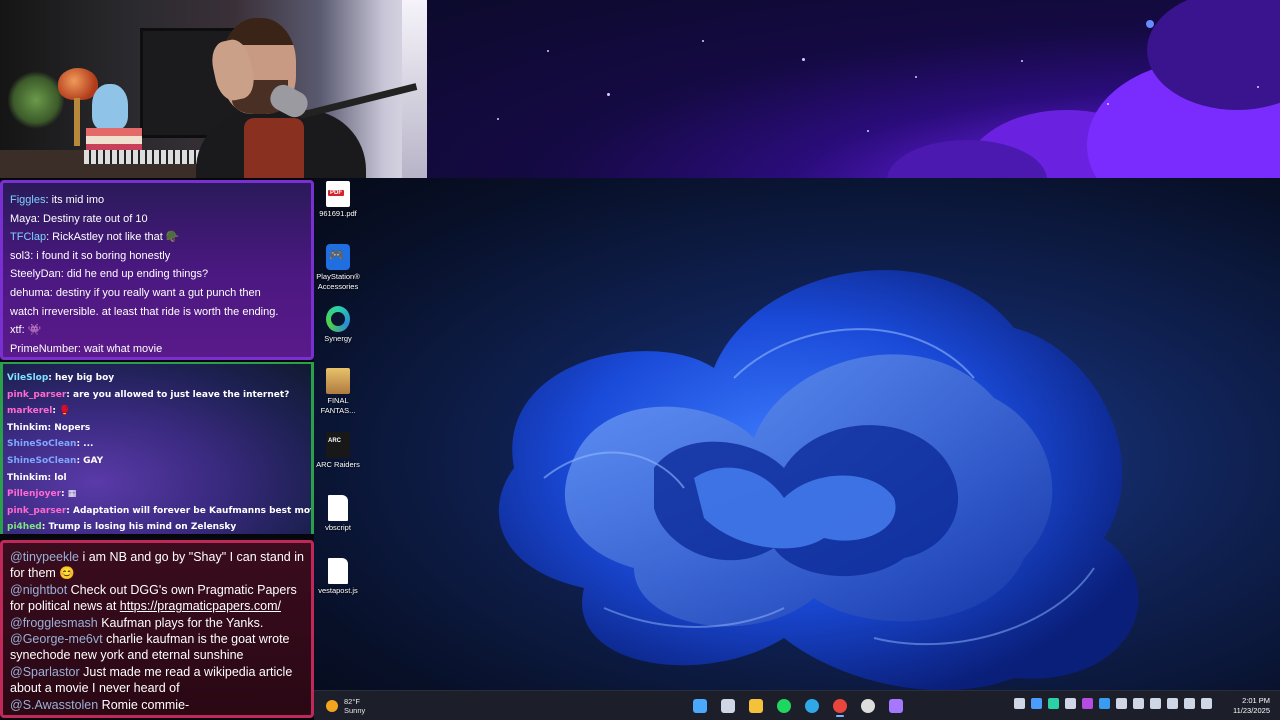  What do you see at coordinates (134, 274) in the screenshot?
I see `chat-text: : did he end up ending things?` at bounding box center [134, 274].